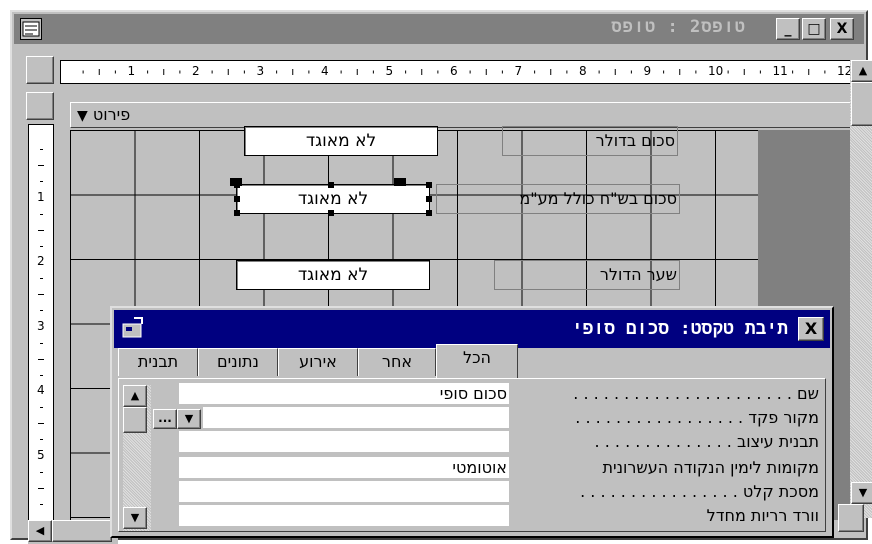 The image size is (872, 544). Describe the element at coordinates (40, 531) in the screenshot. I see `scroll-left-button: ◀` at that location.